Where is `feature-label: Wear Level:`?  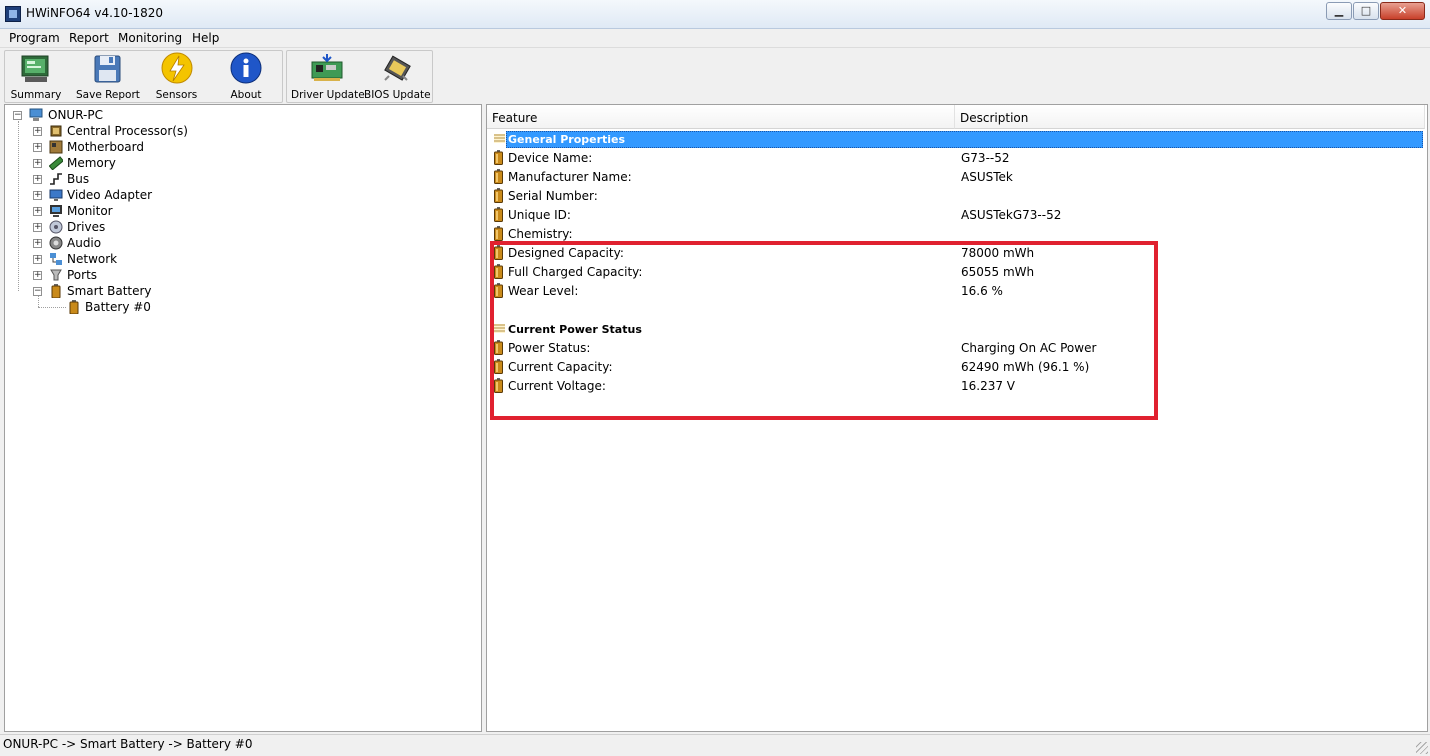 feature-label: Wear Level: is located at coordinates (543, 291).